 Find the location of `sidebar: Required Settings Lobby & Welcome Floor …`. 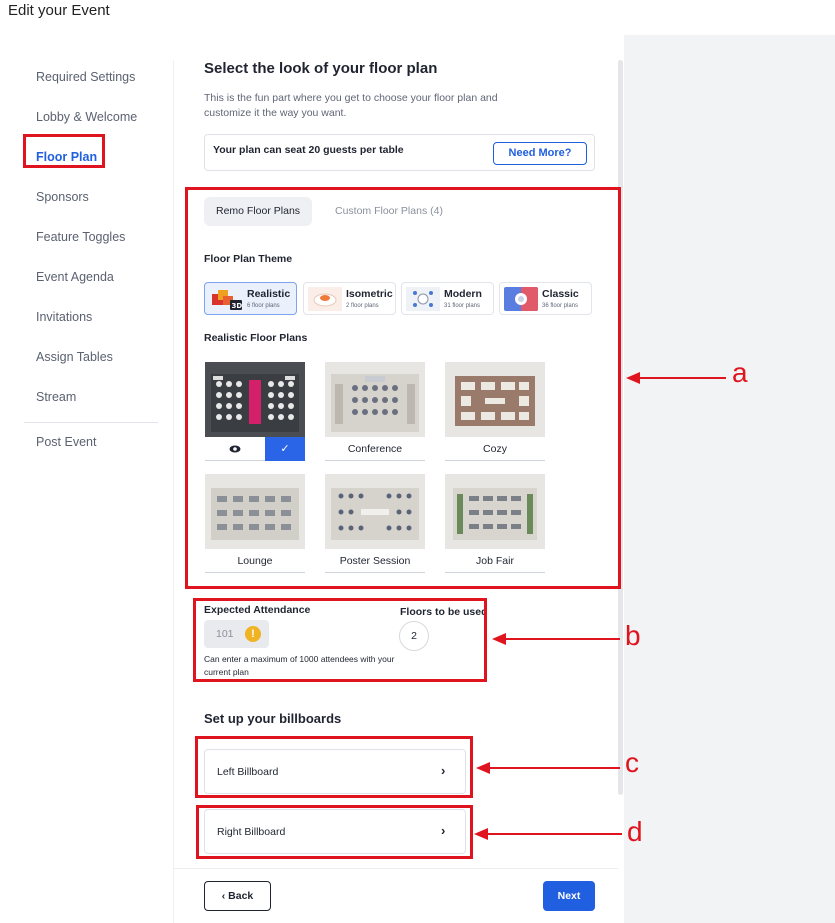

sidebar: Required Settings Lobby & Welcome Floor … is located at coordinates (91, 262).